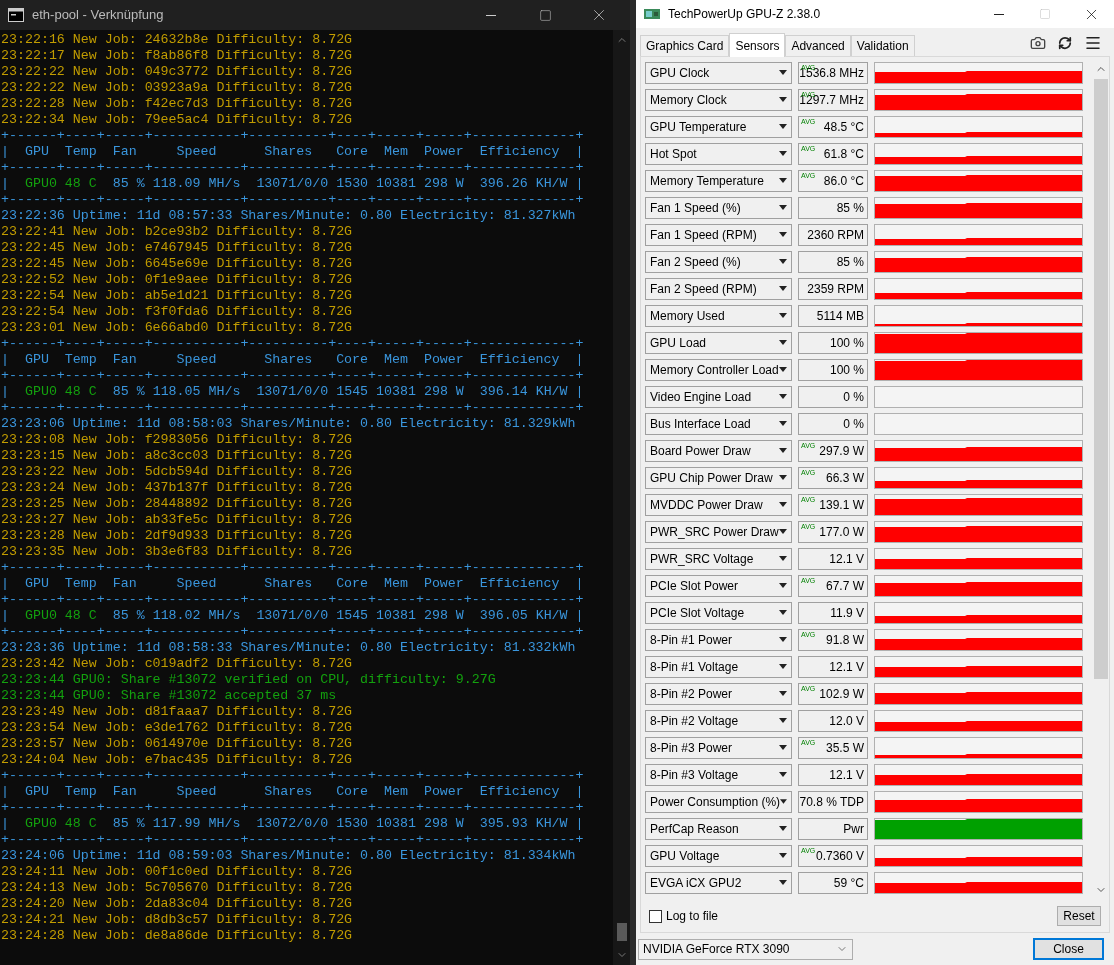 This screenshot has height=965, width=1114. Describe the element at coordinates (1038, 43) in the screenshot. I see `camera-icon` at that location.